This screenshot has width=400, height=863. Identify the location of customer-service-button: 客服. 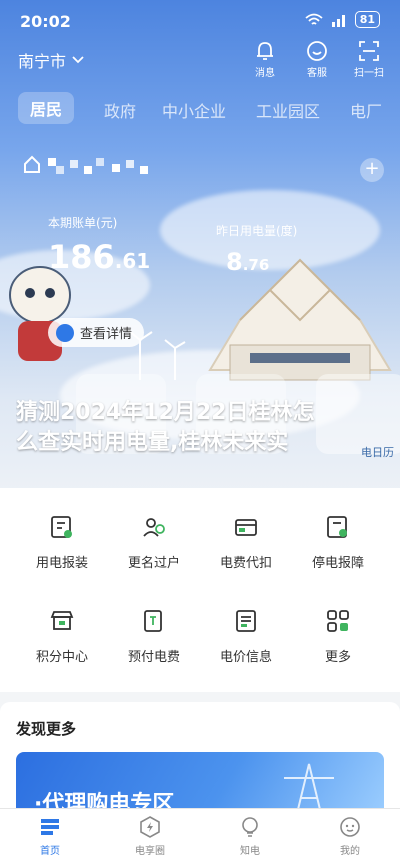
(317, 59).